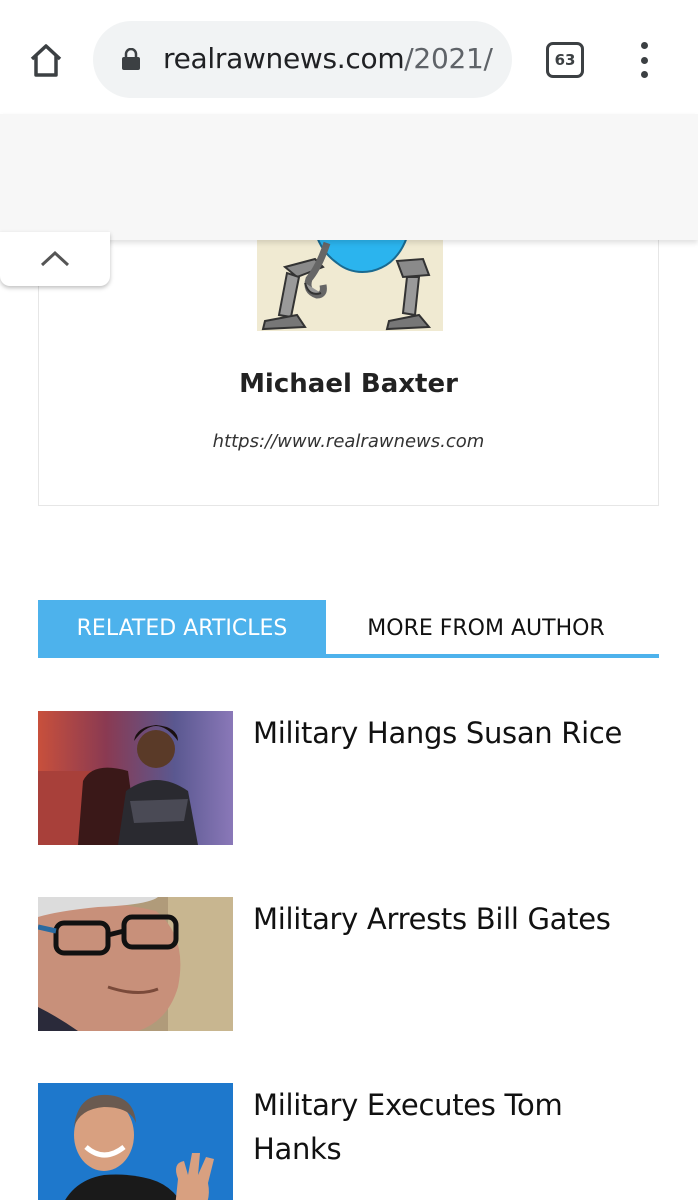  I want to click on article-title: Military Executes Tom Hanks, so click(456, 1127).